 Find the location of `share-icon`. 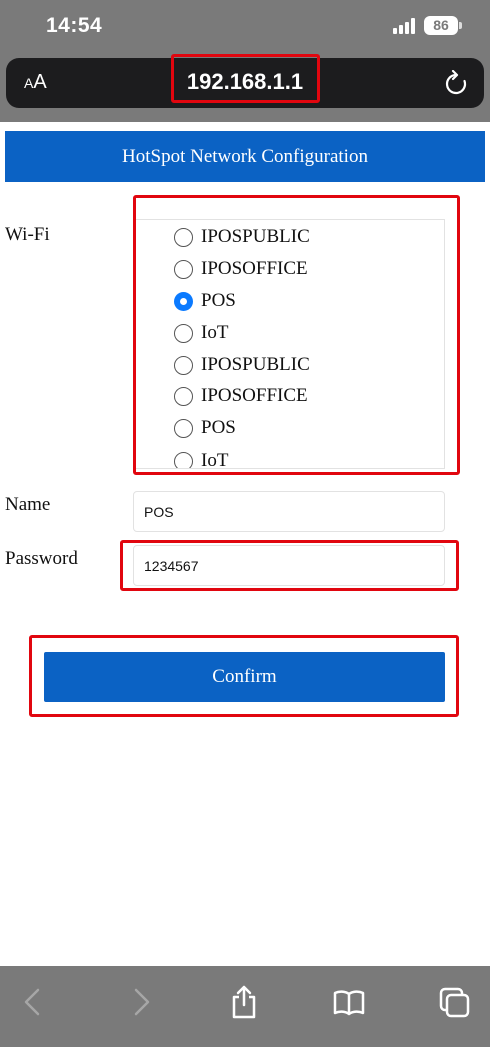

share-icon is located at coordinates (244, 1002).